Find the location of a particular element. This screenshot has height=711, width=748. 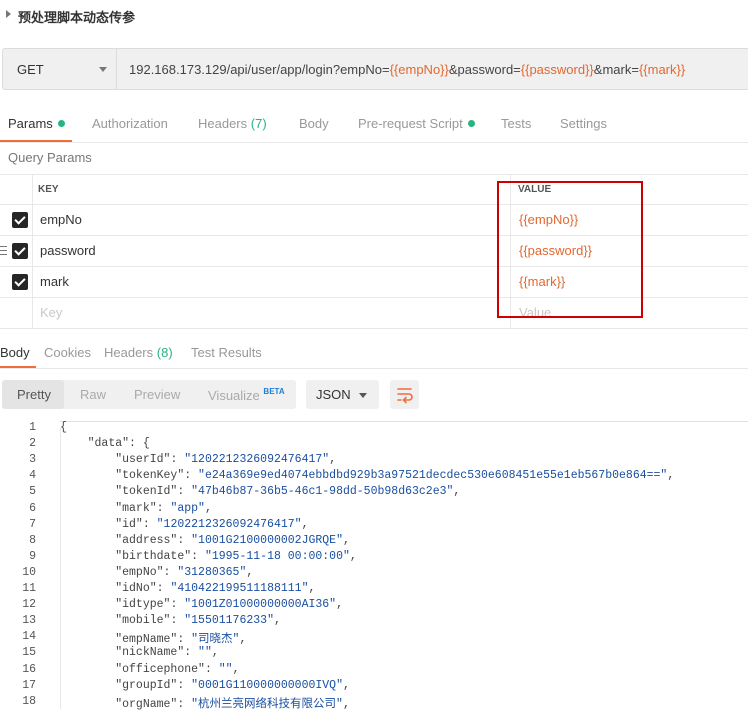

tab-body: Body is located at coordinates (314, 123).